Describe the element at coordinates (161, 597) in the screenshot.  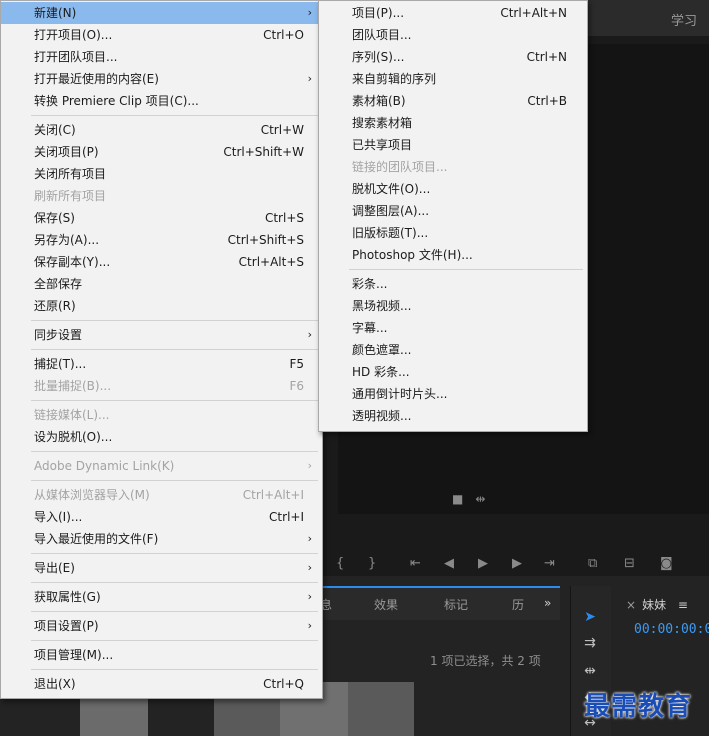
I see `menu-item-获取属性: 获取属性(G) ›` at that location.